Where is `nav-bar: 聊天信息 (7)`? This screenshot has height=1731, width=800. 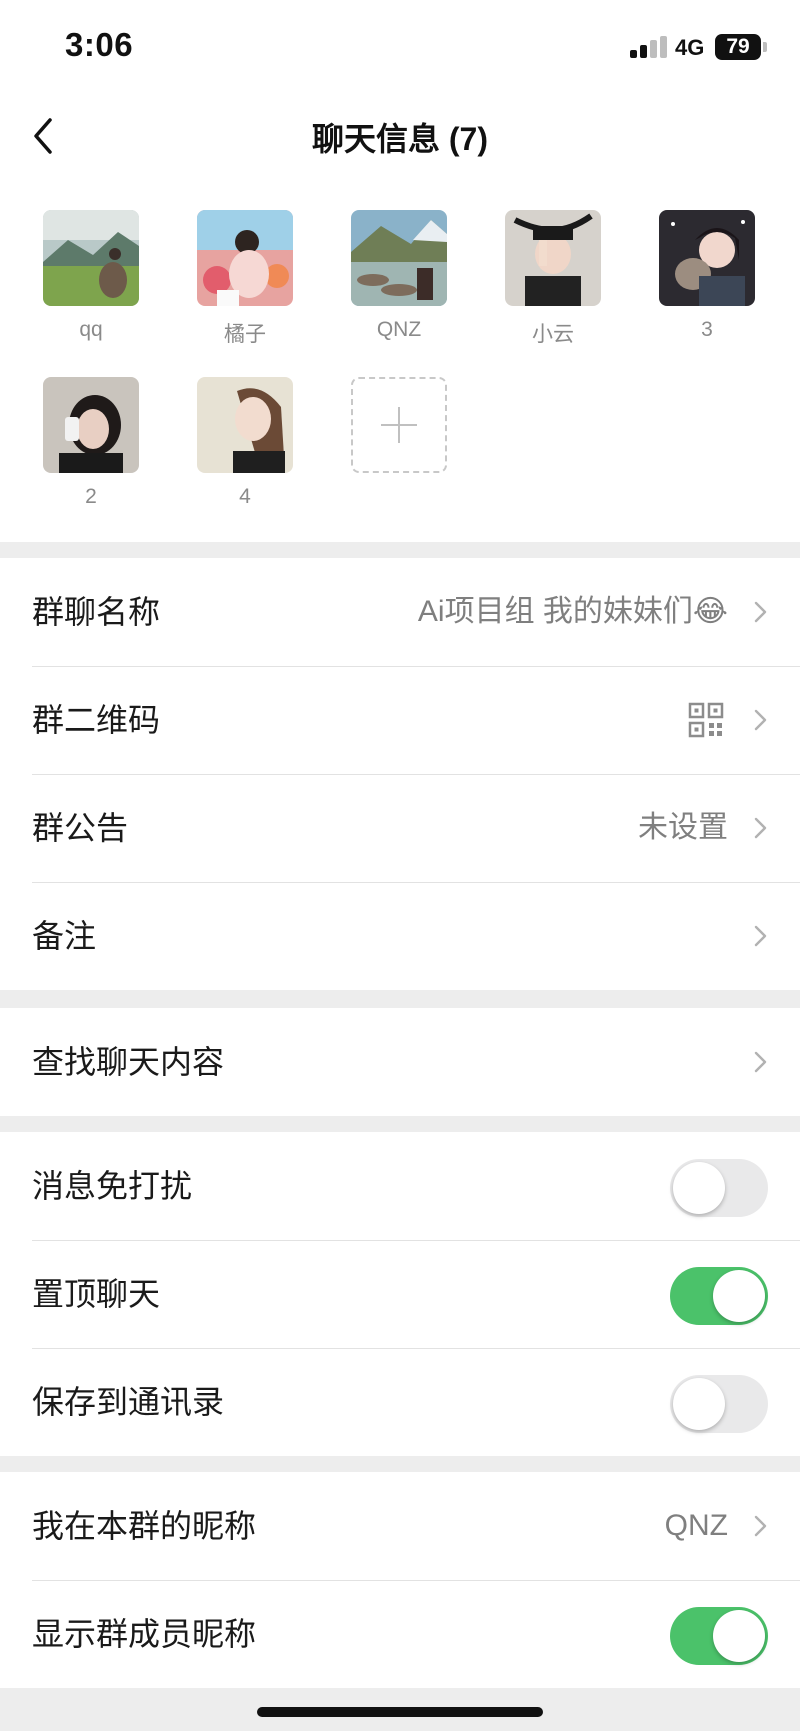 nav-bar: 聊天信息 (7) is located at coordinates (400, 136).